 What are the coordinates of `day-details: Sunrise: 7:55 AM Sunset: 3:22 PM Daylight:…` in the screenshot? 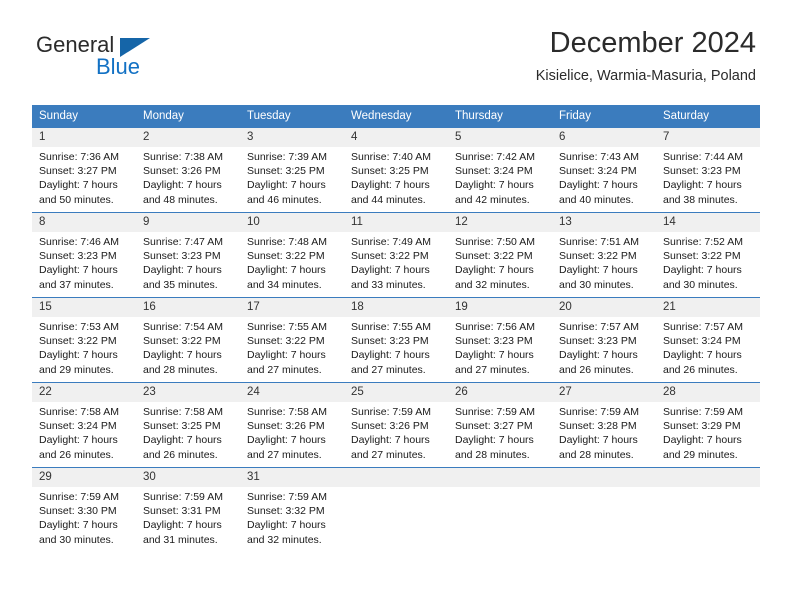 It's located at (292, 347).